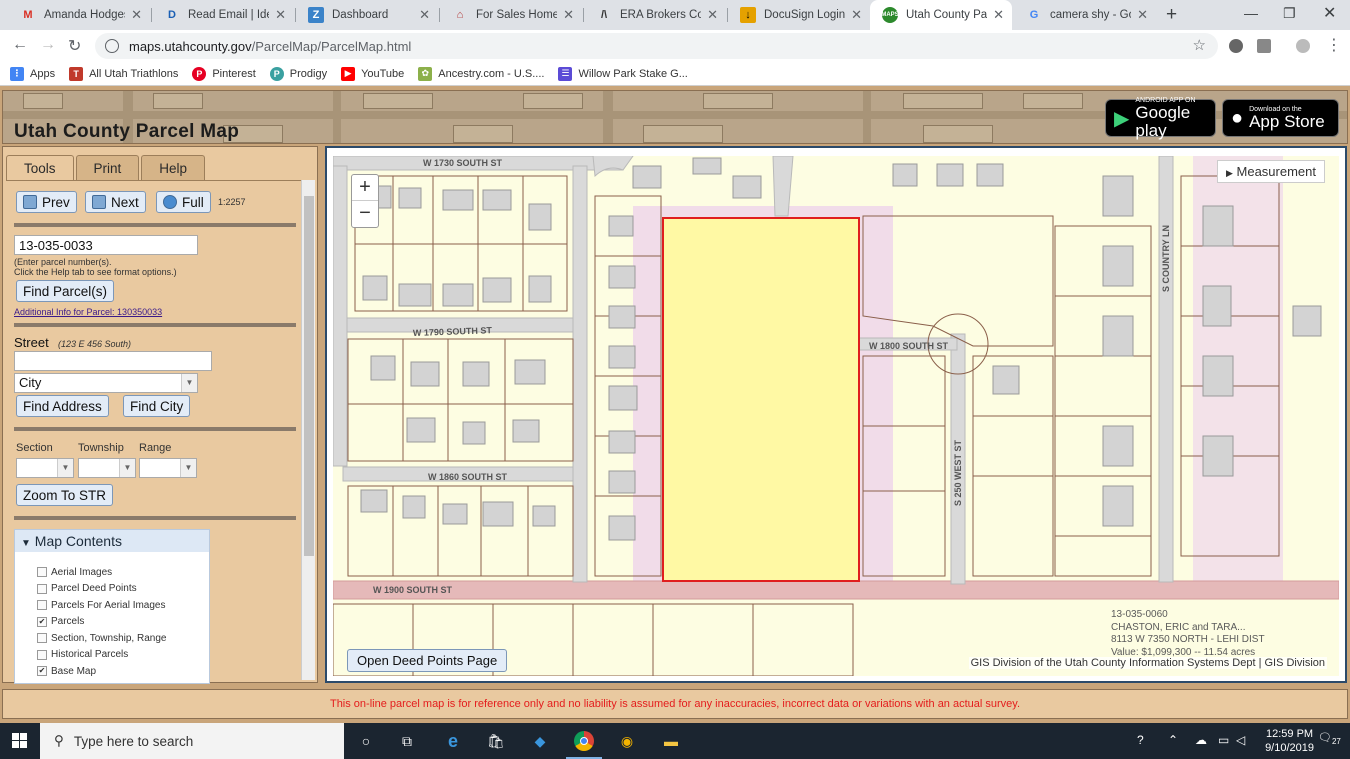 Image resolution: width=1350 pixels, height=759 pixels. I want to click on browser-tab: D Read Email | Identi✕, so click(223, 15).